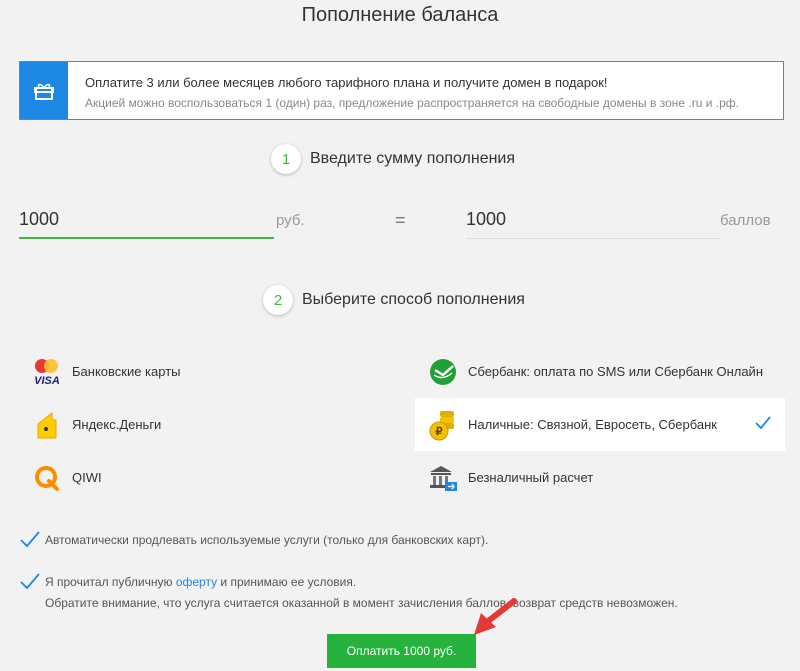 The image size is (800, 671). I want to click on method-label: QIWI, so click(87, 477).